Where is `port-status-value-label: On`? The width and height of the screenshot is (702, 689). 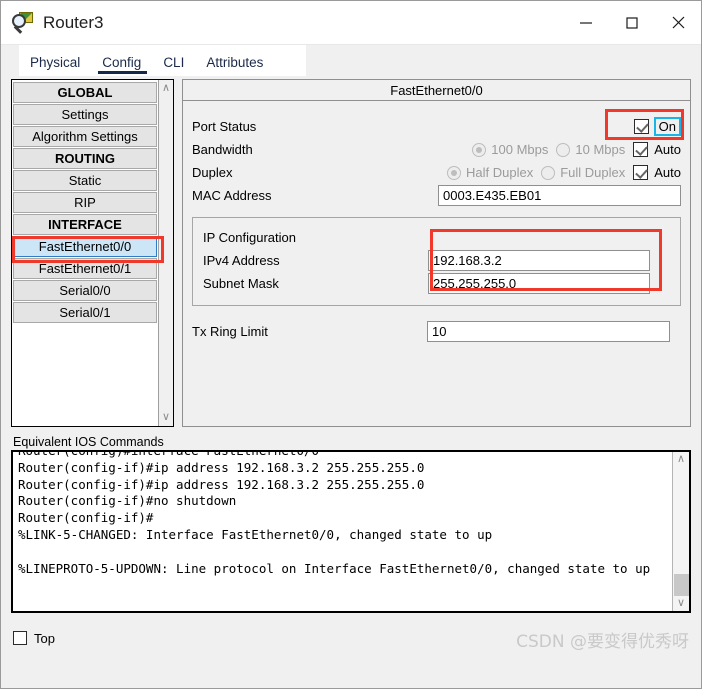 port-status-value-label: On is located at coordinates (667, 126).